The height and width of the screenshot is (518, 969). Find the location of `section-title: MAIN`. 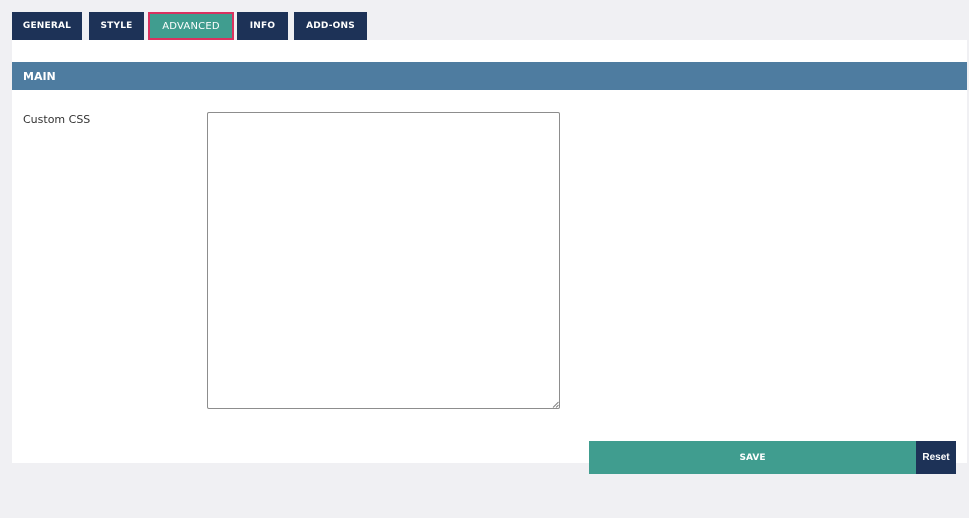

section-title: MAIN is located at coordinates (39, 76).